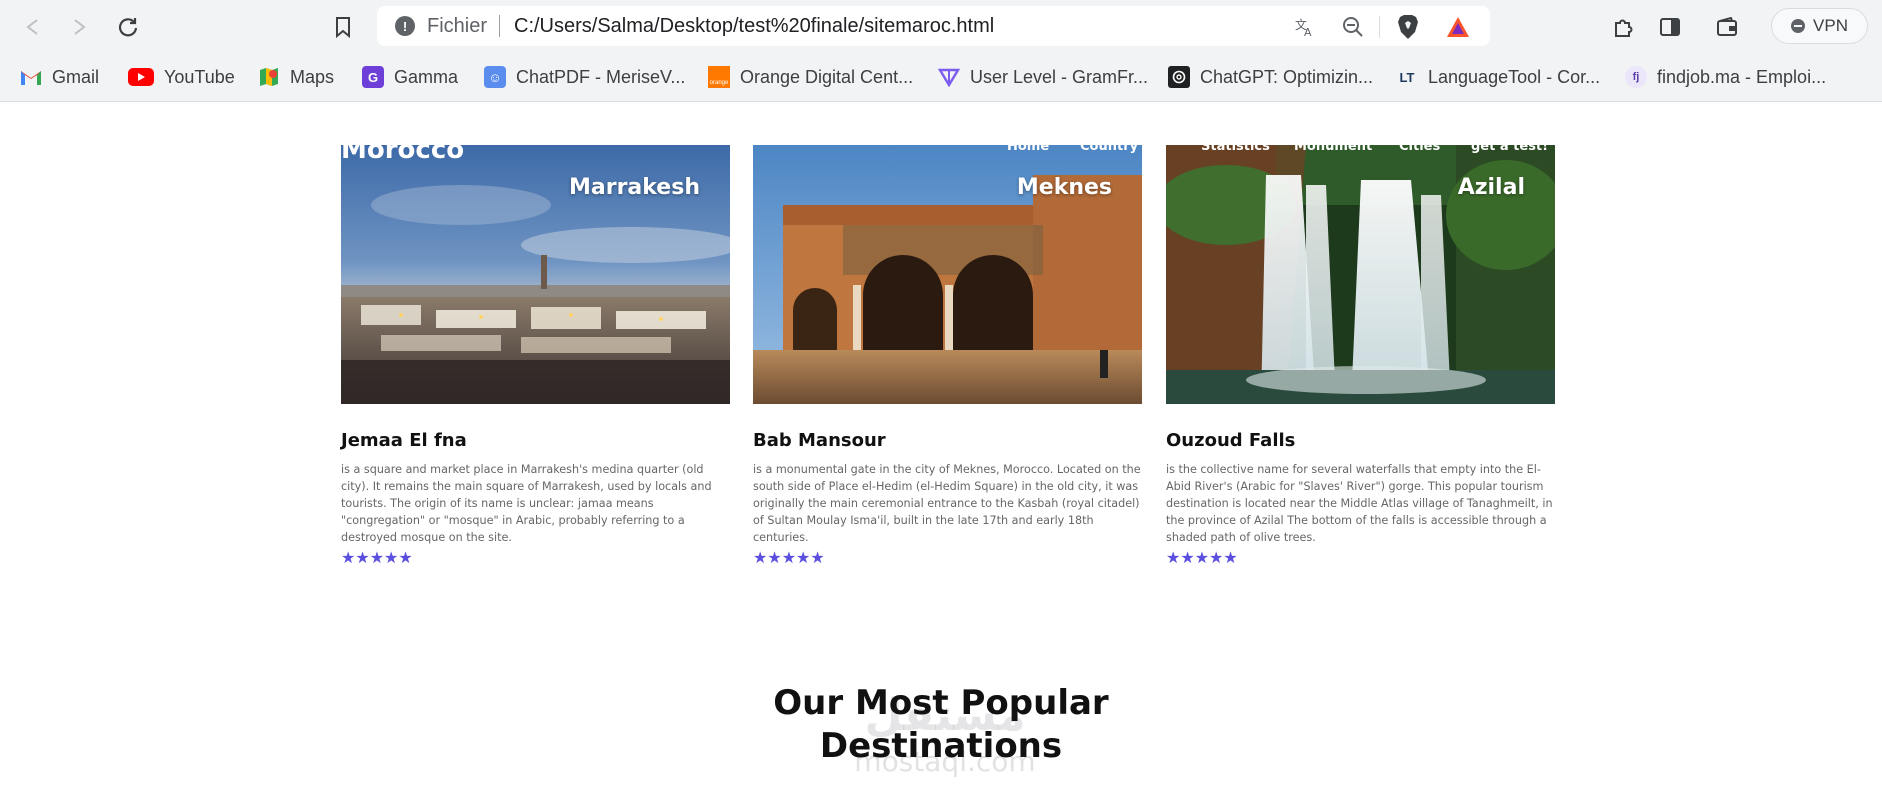  I want to click on extensions-icon, so click(1623, 27).